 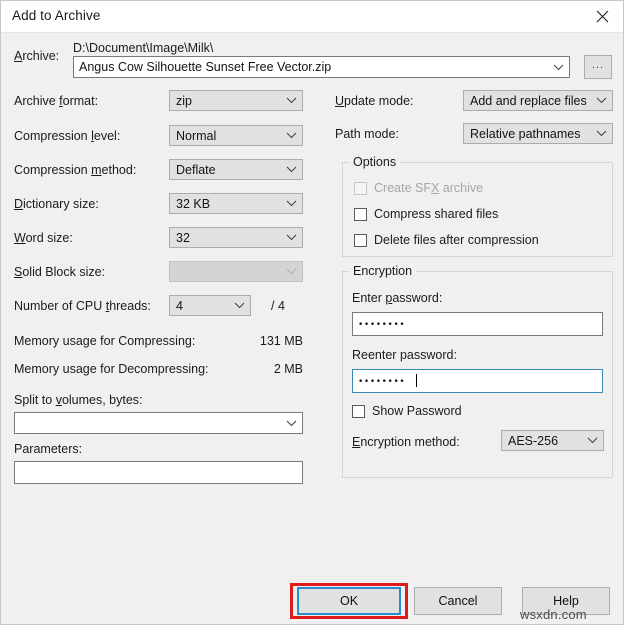 I want to click on cpu-threads-combo: 4, so click(x=210, y=305).